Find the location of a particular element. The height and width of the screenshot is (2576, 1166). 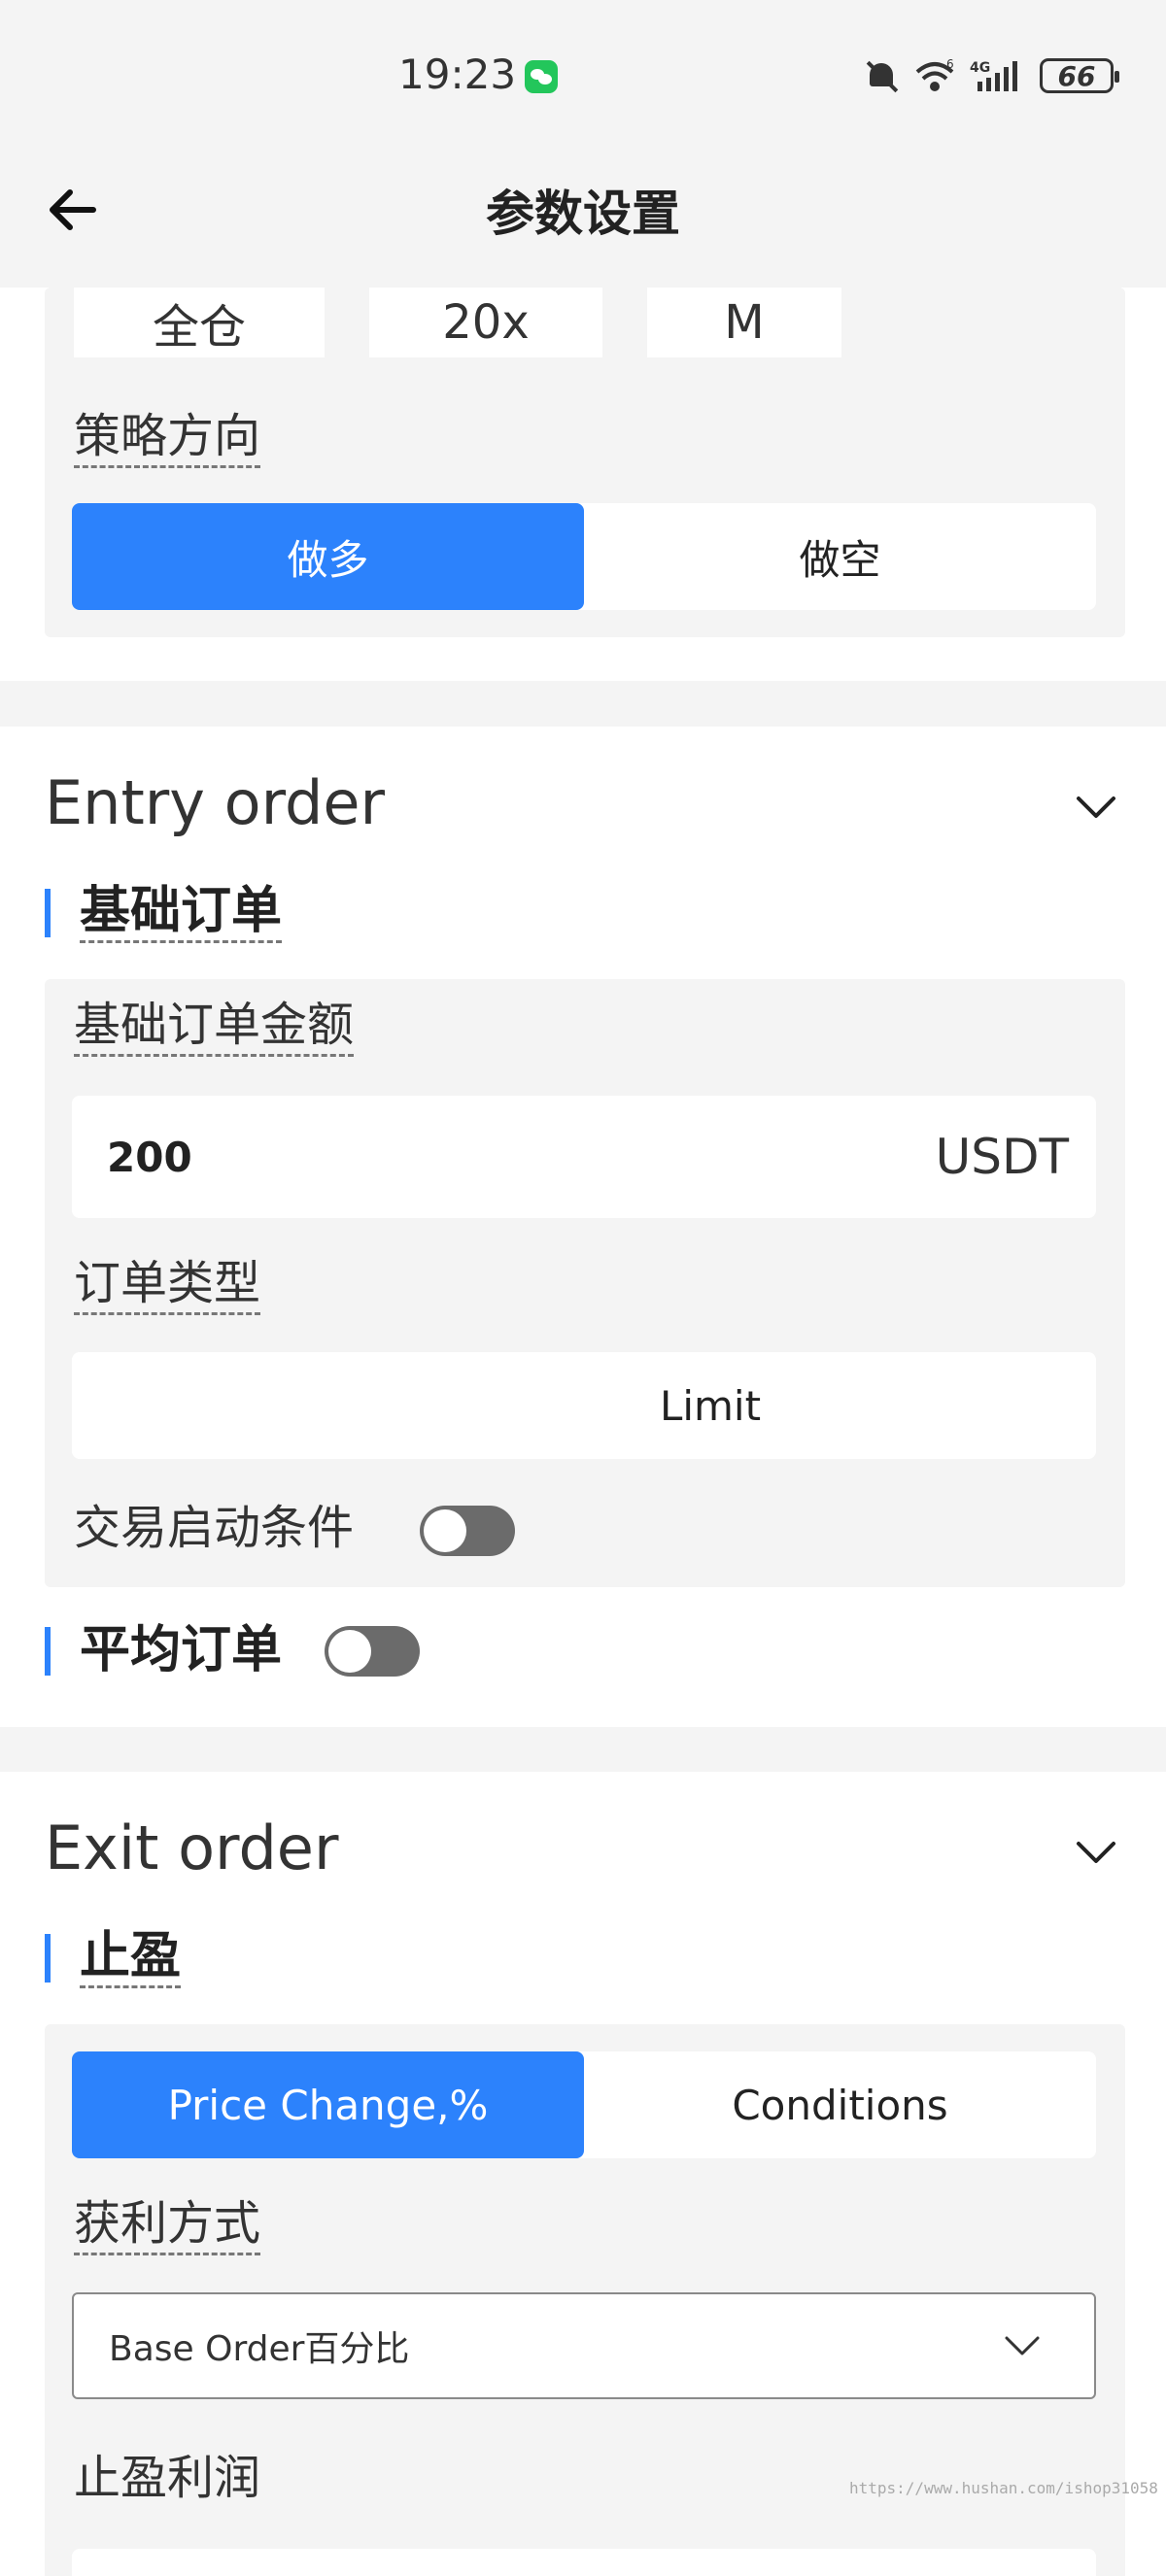

system-icons: 6 4G 66 is located at coordinates (992, 75).